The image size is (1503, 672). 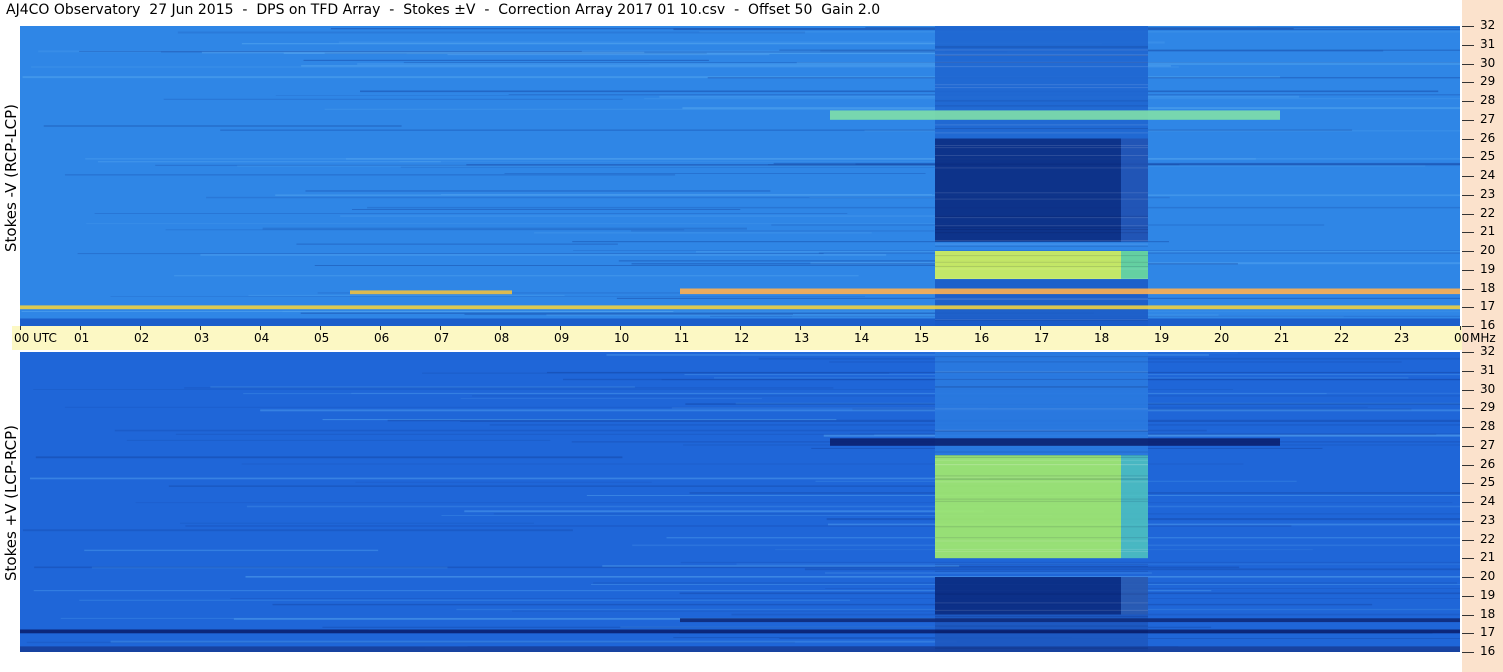 I want to click on mhz-tick-label: 23, so click(x=1488, y=519).